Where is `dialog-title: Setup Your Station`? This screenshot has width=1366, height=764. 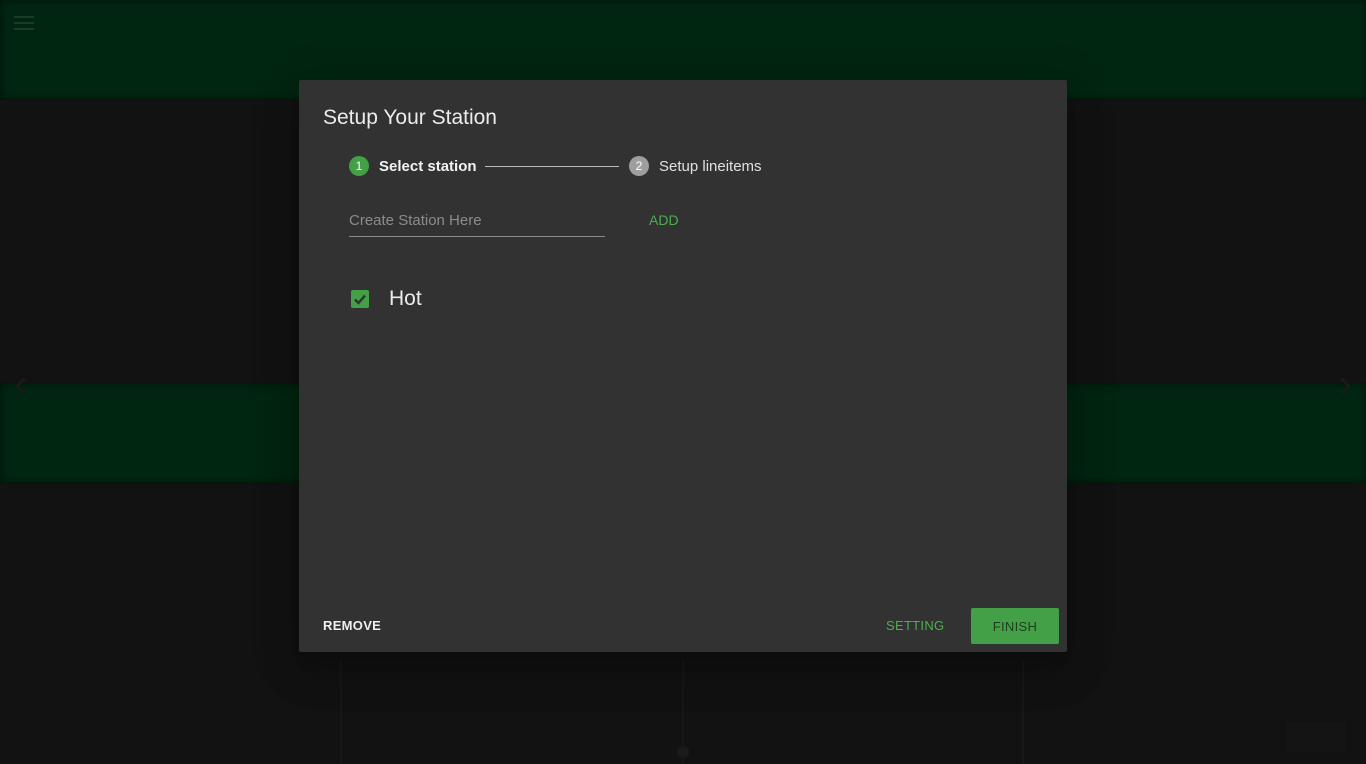 dialog-title: Setup Your Station is located at coordinates (410, 117).